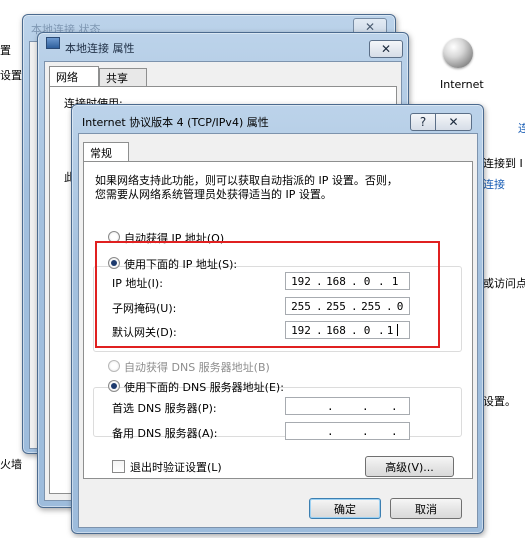 The image size is (525, 538). I want to click on bg-internet-label: Internet, so click(462, 84).